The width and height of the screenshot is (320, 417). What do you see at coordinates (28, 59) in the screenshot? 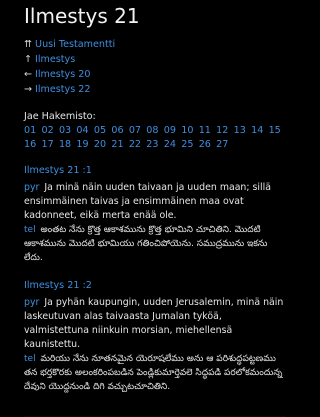
I see `up-arrow-icon: ↑` at bounding box center [28, 59].